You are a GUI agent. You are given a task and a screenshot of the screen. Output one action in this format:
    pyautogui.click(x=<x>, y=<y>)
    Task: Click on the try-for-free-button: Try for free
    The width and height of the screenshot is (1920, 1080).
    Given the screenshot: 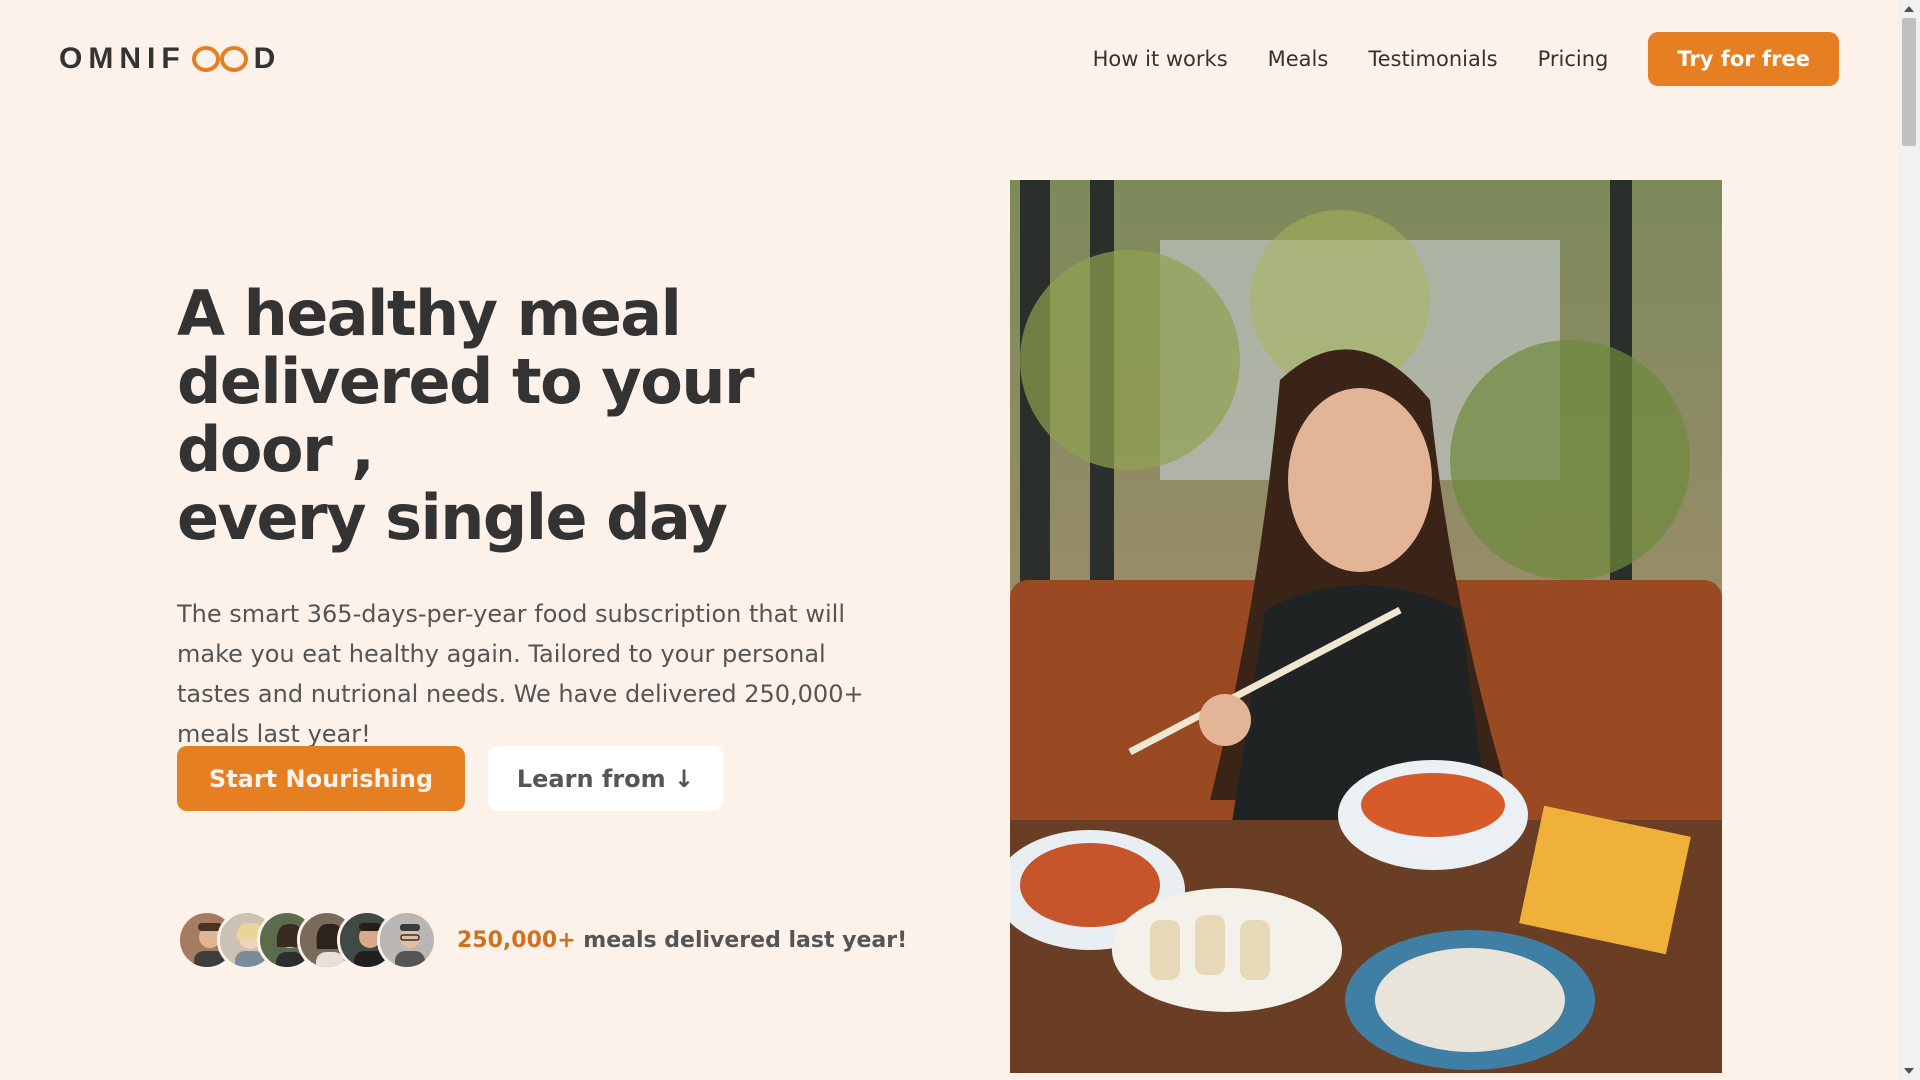 What is the action you would take?
    pyautogui.click(x=1743, y=59)
    